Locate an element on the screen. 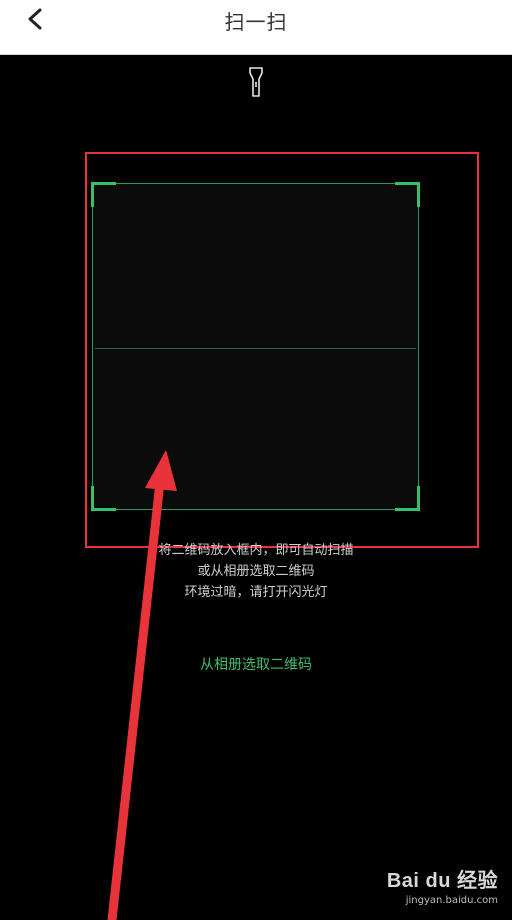 This screenshot has width=512, height=920. watermark-url: jingyan.baidu.com is located at coordinates (451, 900).